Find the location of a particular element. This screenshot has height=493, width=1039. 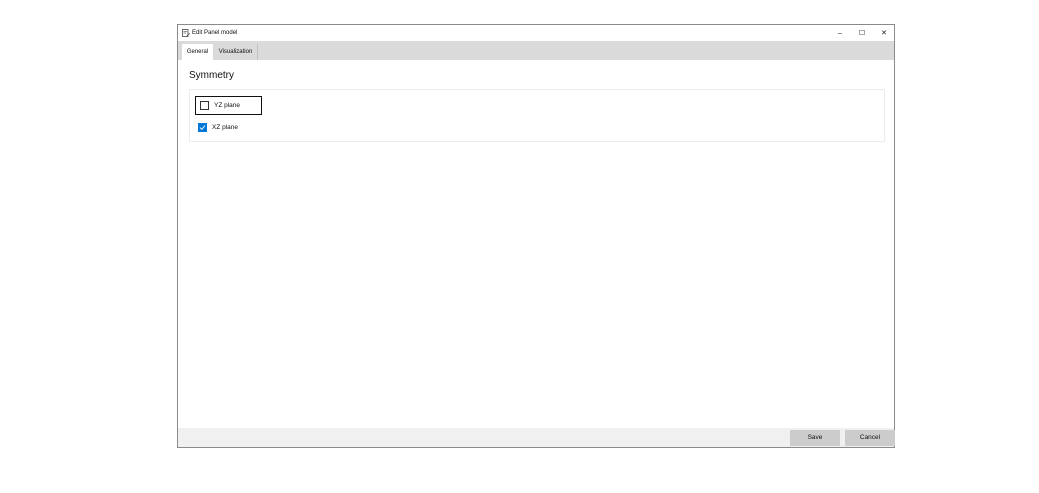

edit-document-icon is located at coordinates (186, 33).